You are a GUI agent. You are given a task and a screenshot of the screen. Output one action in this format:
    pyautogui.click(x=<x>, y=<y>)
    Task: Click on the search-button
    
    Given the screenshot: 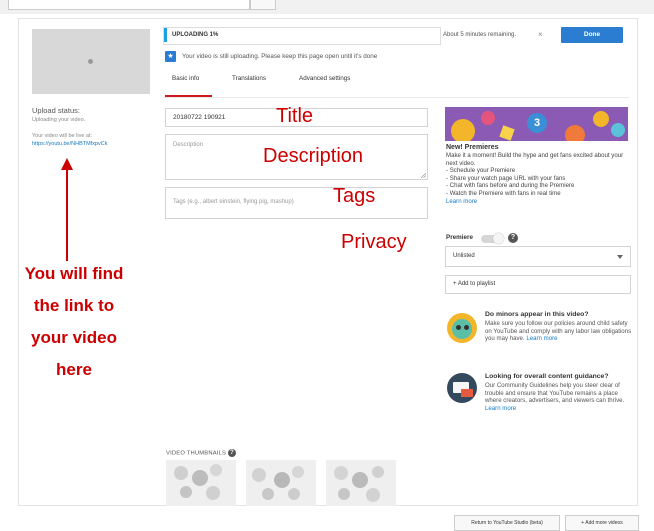 What is the action you would take?
    pyautogui.click(x=263, y=5)
    